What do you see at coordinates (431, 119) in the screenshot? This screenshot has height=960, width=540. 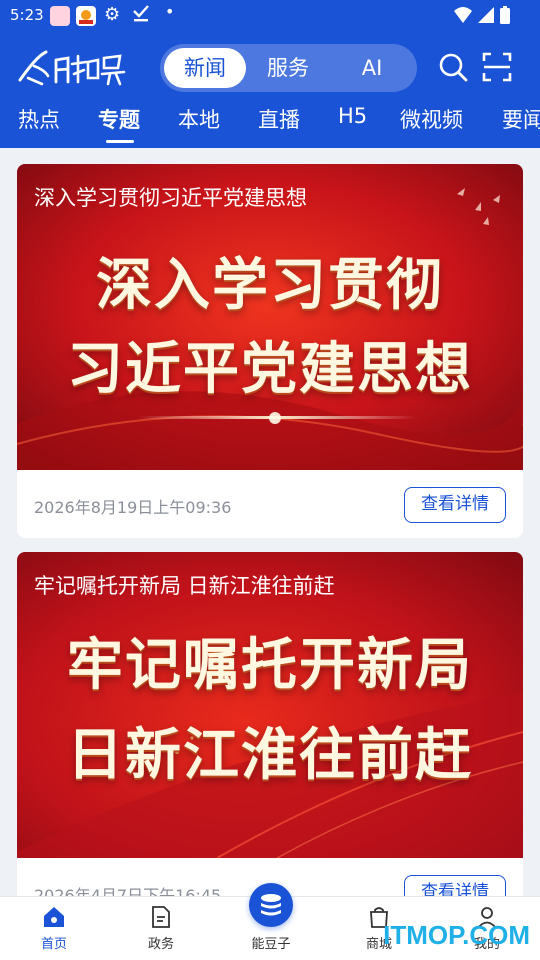 I see `tab-micro-video: 微视频` at bounding box center [431, 119].